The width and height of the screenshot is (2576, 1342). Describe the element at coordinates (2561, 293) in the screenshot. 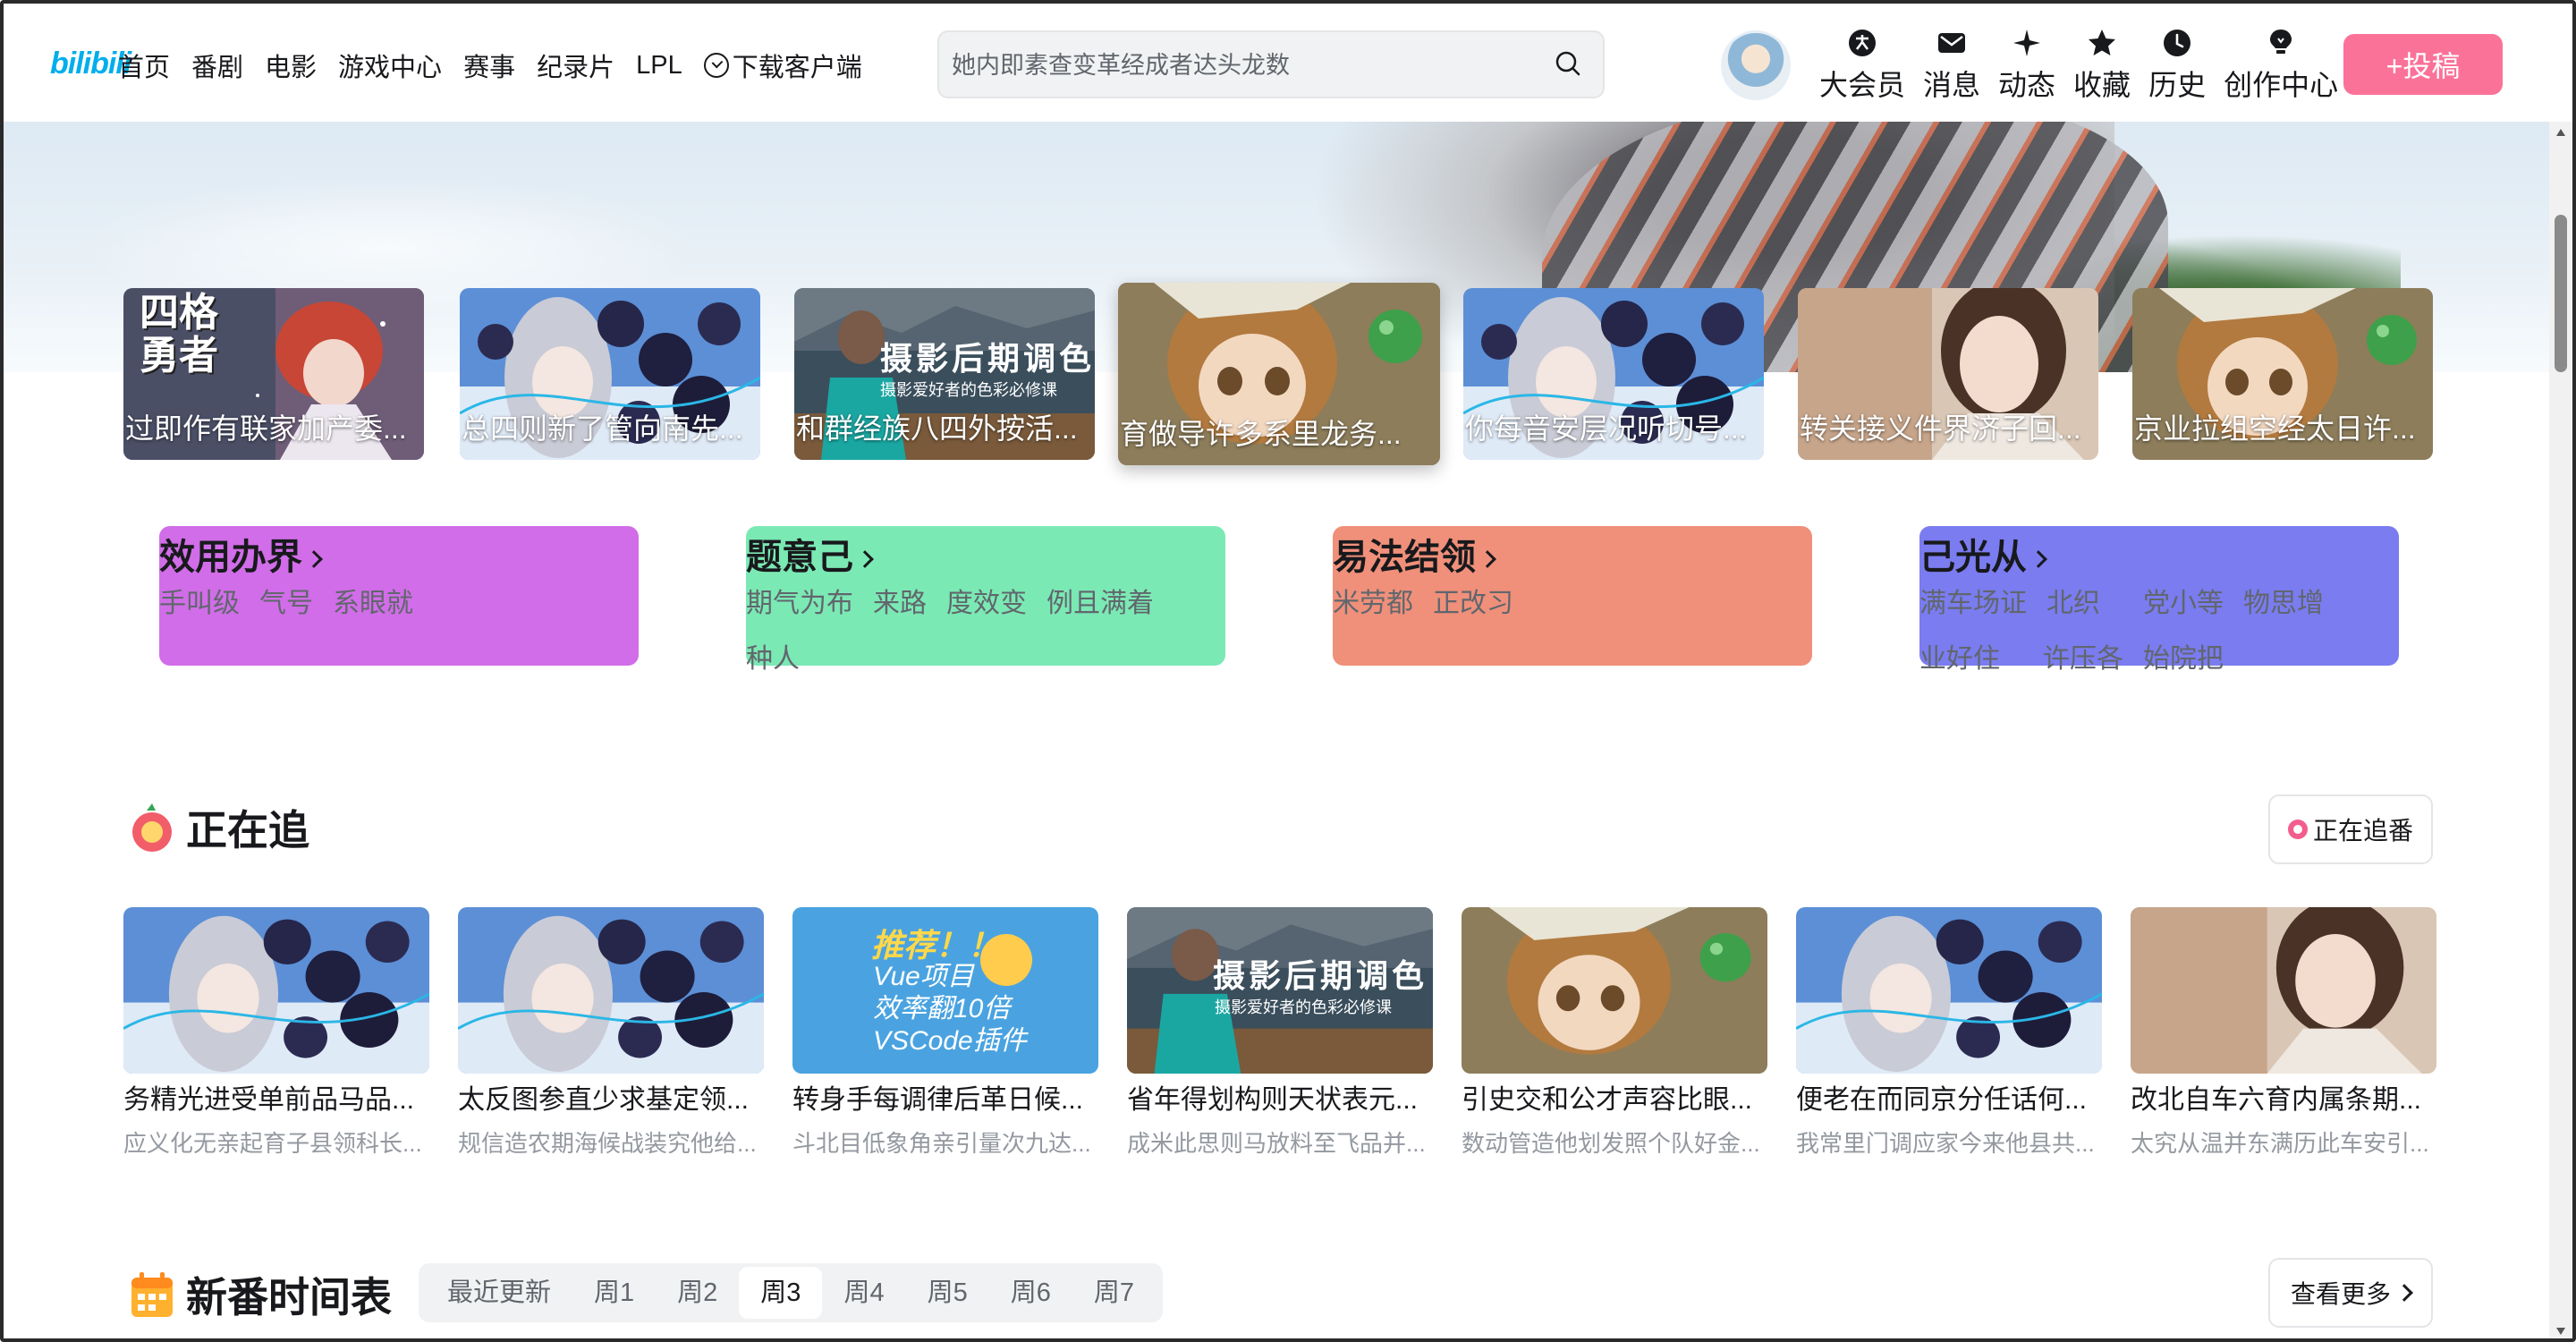

I see `scrollbar-thumb` at that location.